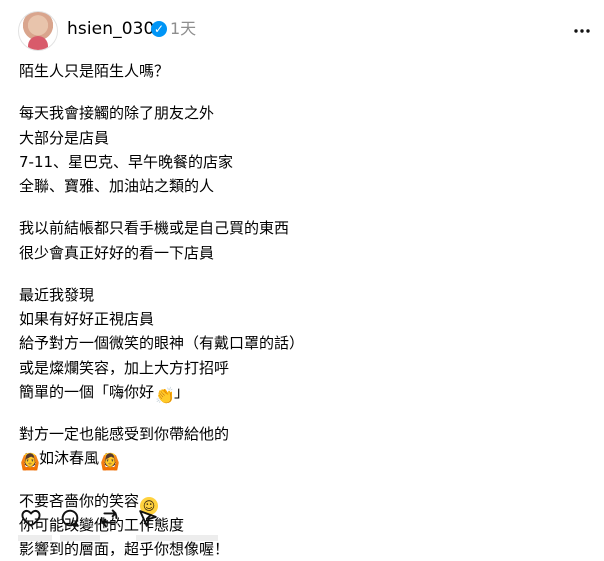  Describe the element at coordinates (69, 458) in the screenshot. I see `caption-text: 如沐春風` at that location.